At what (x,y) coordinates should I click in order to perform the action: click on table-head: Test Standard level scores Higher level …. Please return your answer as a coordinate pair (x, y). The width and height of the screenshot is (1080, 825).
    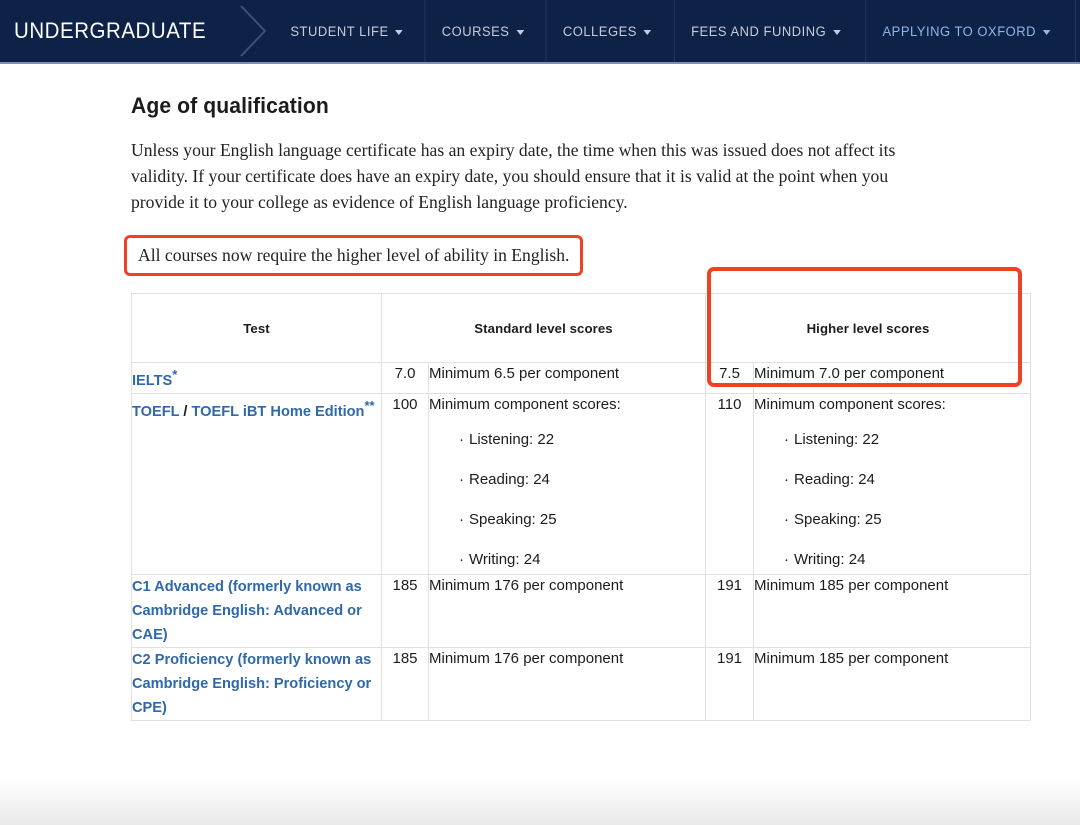
    Looking at the image, I should click on (581, 328).